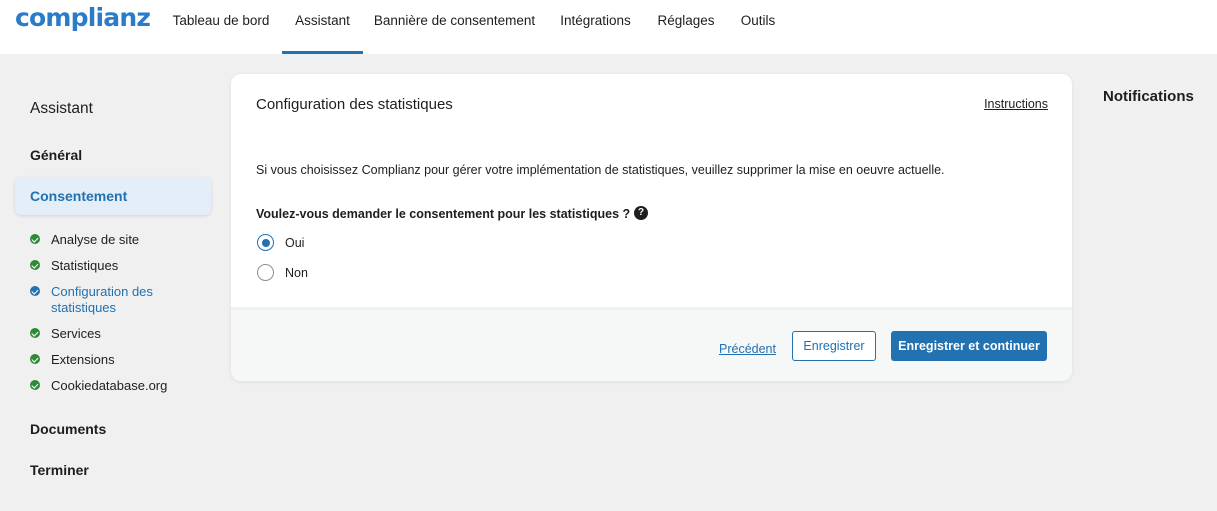 This screenshot has height=511, width=1217. I want to click on nav-tab-assistant: Assistant, so click(322, 27).